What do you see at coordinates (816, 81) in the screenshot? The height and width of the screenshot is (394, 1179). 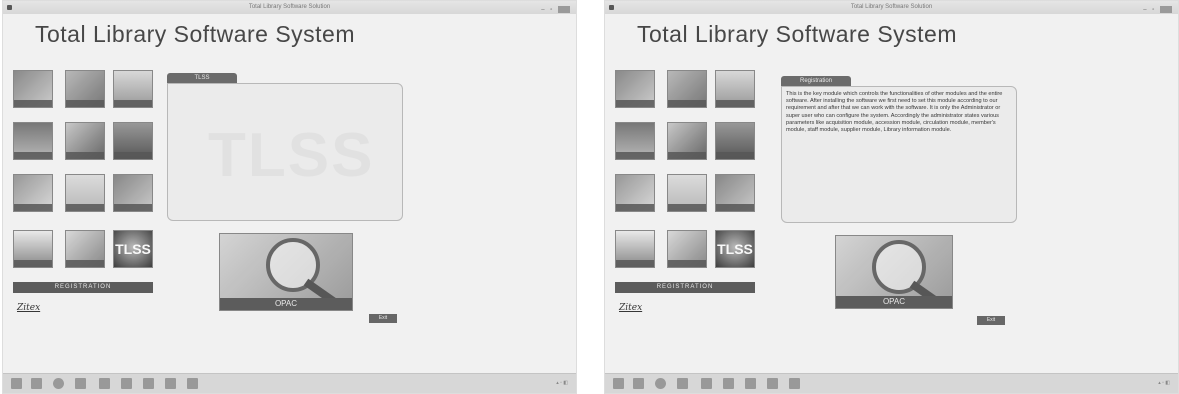 I see `info-tab: Registration` at bounding box center [816, 81].